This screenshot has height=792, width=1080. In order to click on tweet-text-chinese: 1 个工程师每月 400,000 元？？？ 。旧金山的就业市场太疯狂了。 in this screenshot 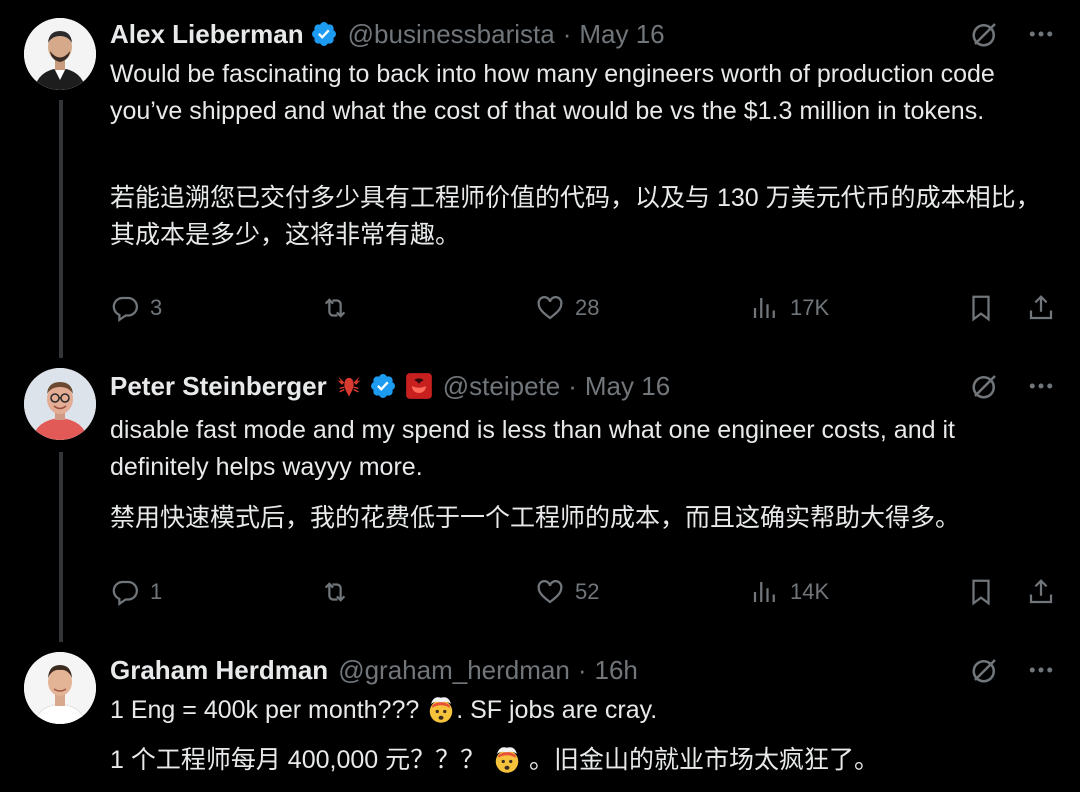, I will do `click(585, 760)`.